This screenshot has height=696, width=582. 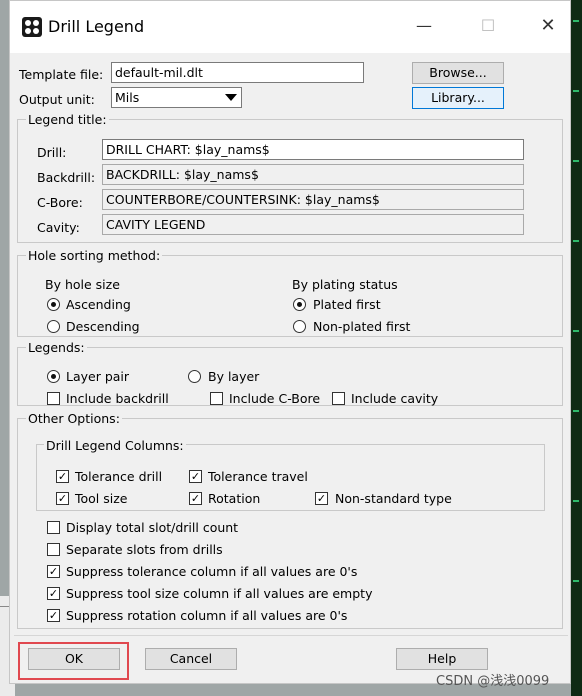 What do you see at coordinates (115, 445) in the screenshot?
I see `drill-legend-columns-label: Drill Legend Columns:` at bounding box center [115, 445].